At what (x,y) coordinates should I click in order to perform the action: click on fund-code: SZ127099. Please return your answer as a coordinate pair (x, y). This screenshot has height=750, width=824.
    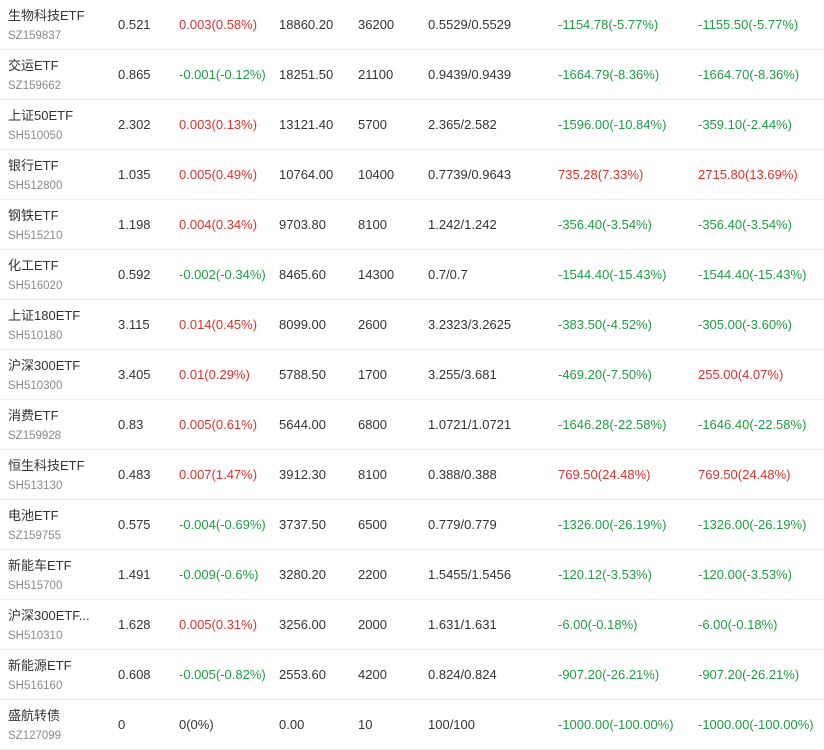
    Looking at the image, I should click on (35, 736).